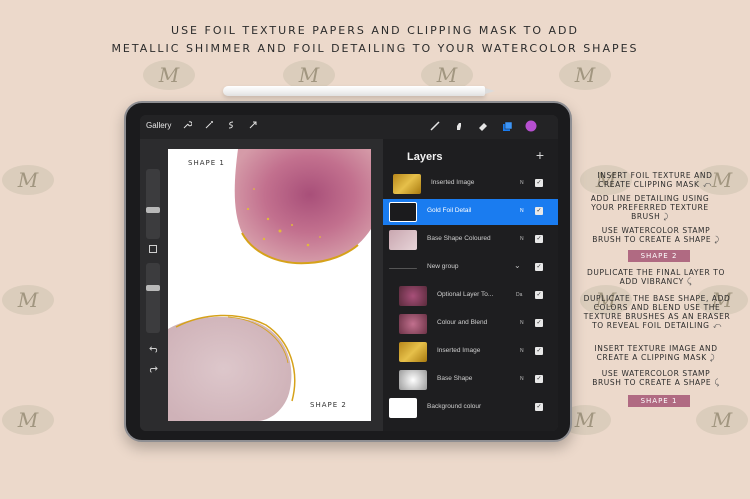 The image size is (750, 499). What do you see at coordinates (158, 125) in the screenshot?
I see `gallery-button: Gallery` at bounding box center [158, 125].